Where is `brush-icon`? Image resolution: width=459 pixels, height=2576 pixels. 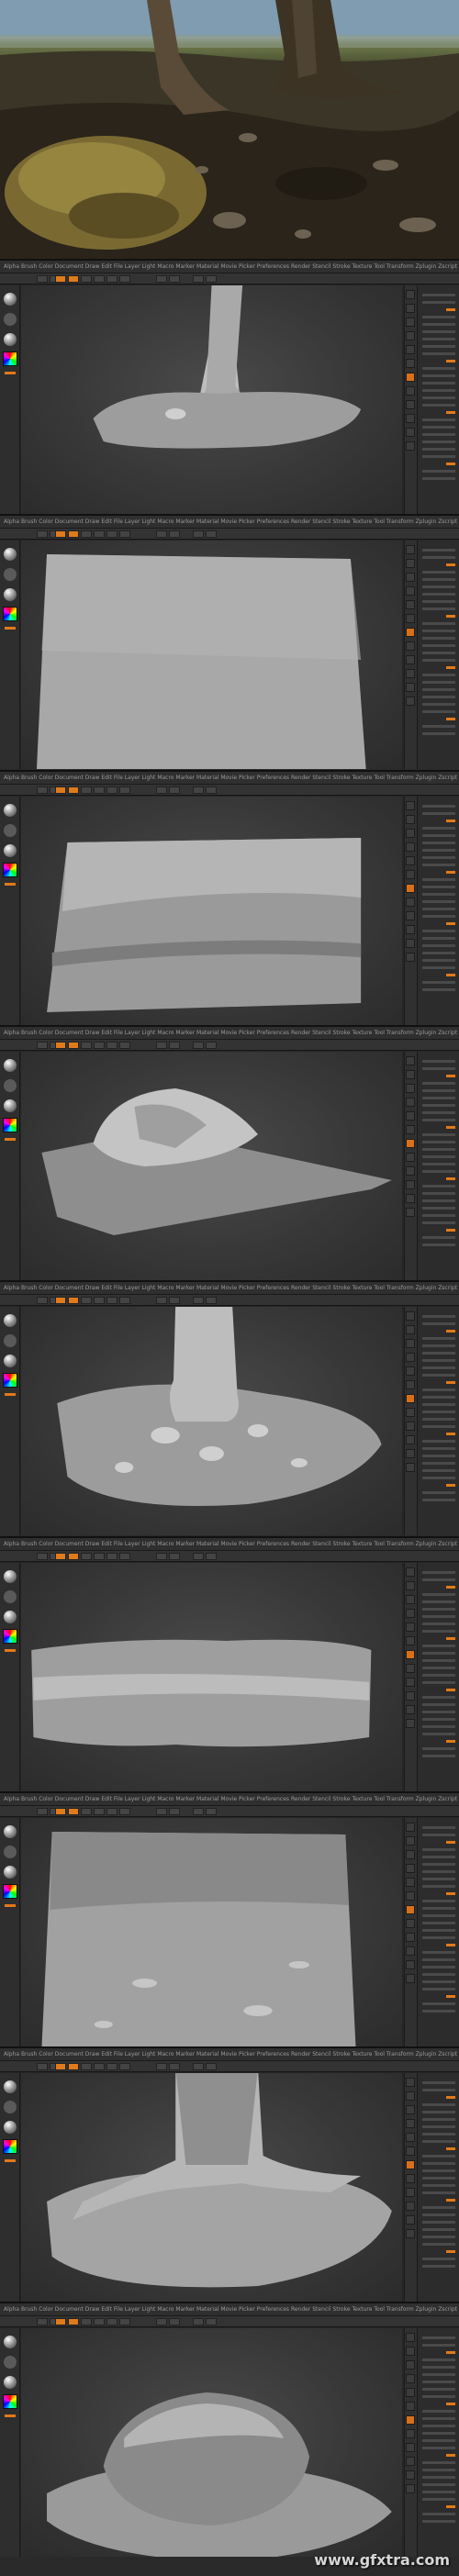
brush-icon is located at coordinates (10, 2086).